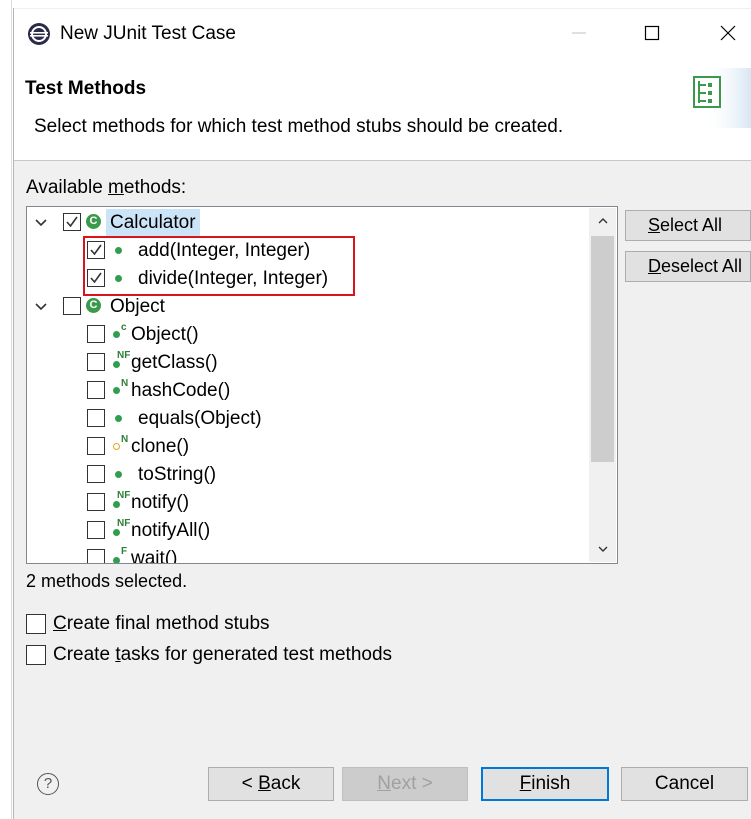 The height and width of the screenshot is (819, 751). Describe the element at coordinates (308, 502) in the screenshot. I see `tree-item-method: NF notify()` at that location.